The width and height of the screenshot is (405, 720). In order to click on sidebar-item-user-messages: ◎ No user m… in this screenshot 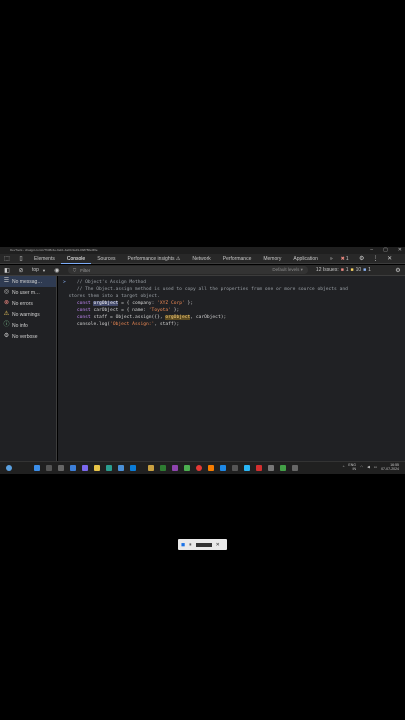, I will do `click(28, 292)`.